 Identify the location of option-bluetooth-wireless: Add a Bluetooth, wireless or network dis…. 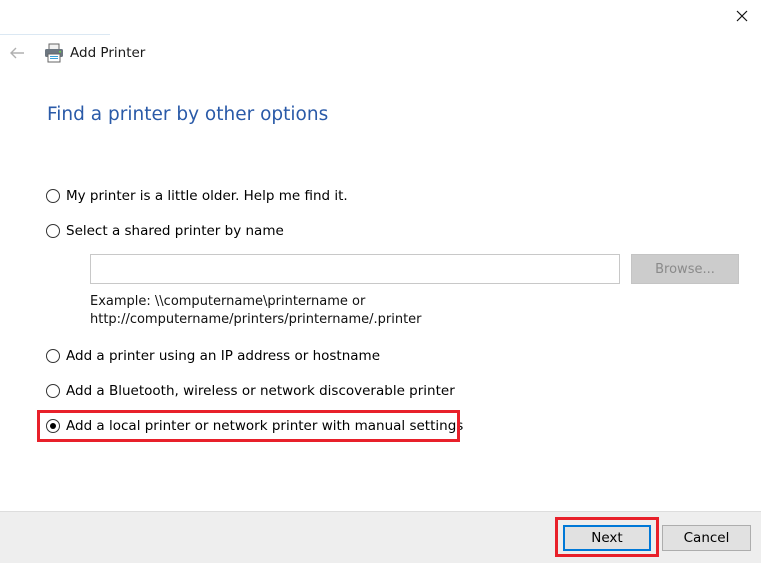
(250, 391).